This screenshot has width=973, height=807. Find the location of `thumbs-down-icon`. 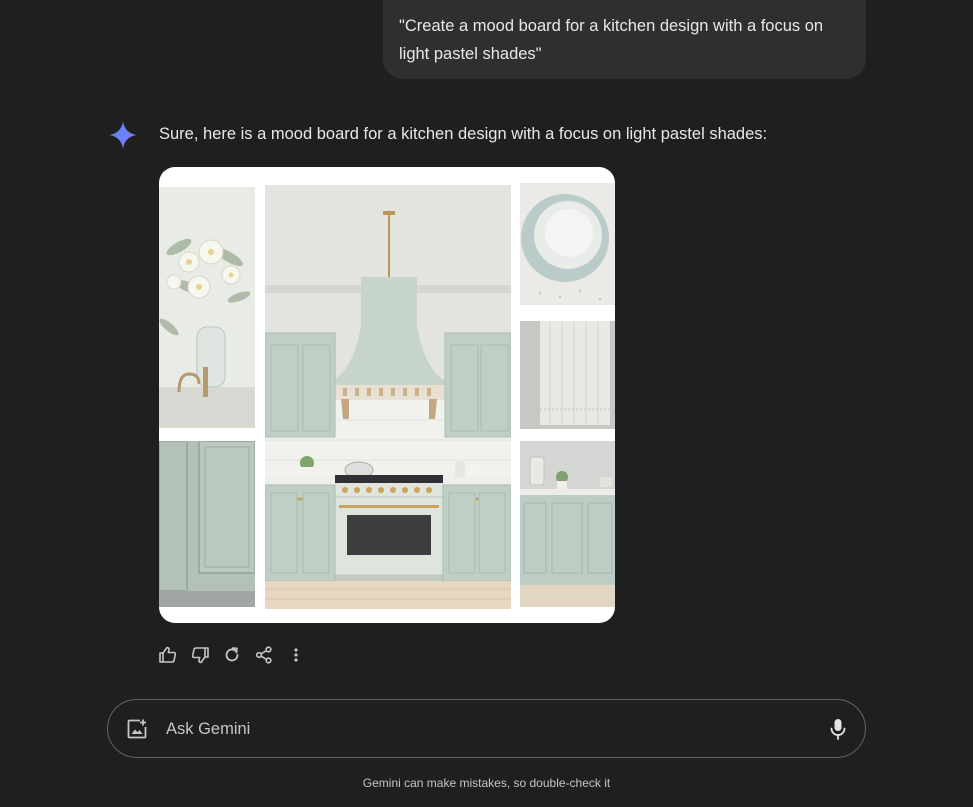

thumbs-down-icon is located at coordinates (200, 655).